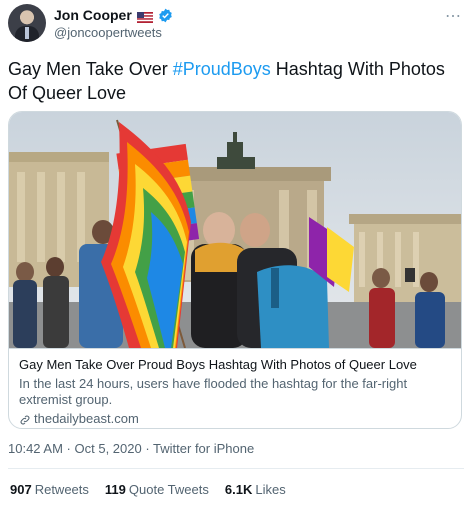  Describe the element at coordinates (236, 24) in the screenshot. I see `tweet-header: Jon Cooper @joncoopertweets ⋯` at that location.